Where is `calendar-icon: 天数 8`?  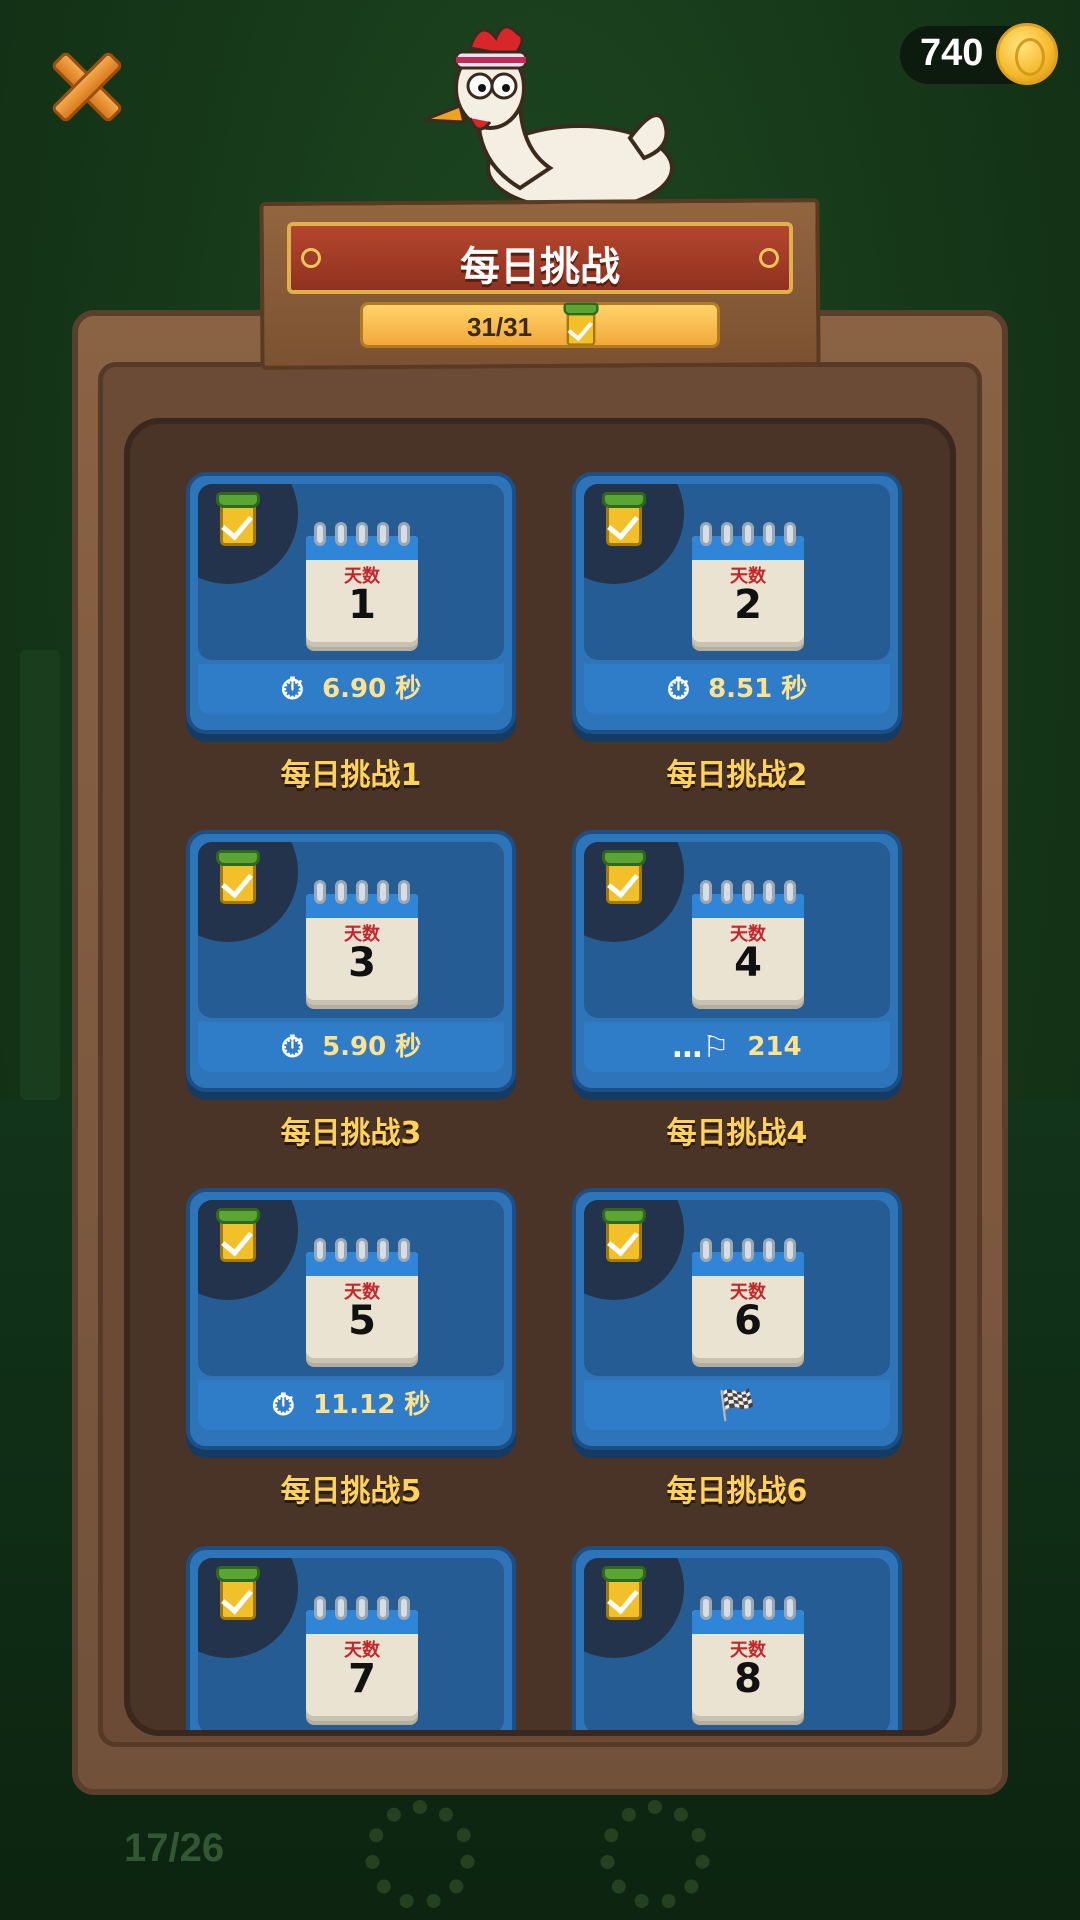 calendar-icon: 天数 8 is located at coordinates (748, 1658).